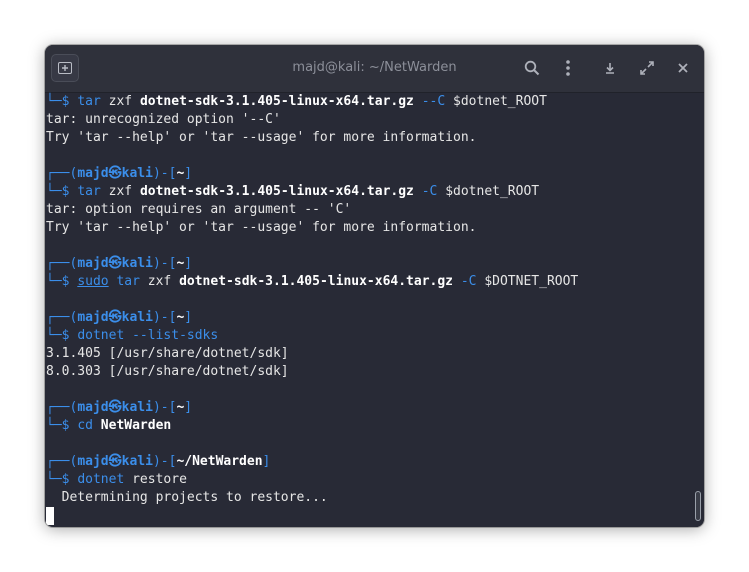 Image resolution: width=749 pixels, height=572 pixels. What do you see at coordinates (698, 506) in the screenshot?
I see `scrollbar-thumb` at bounding box center [698, 506].